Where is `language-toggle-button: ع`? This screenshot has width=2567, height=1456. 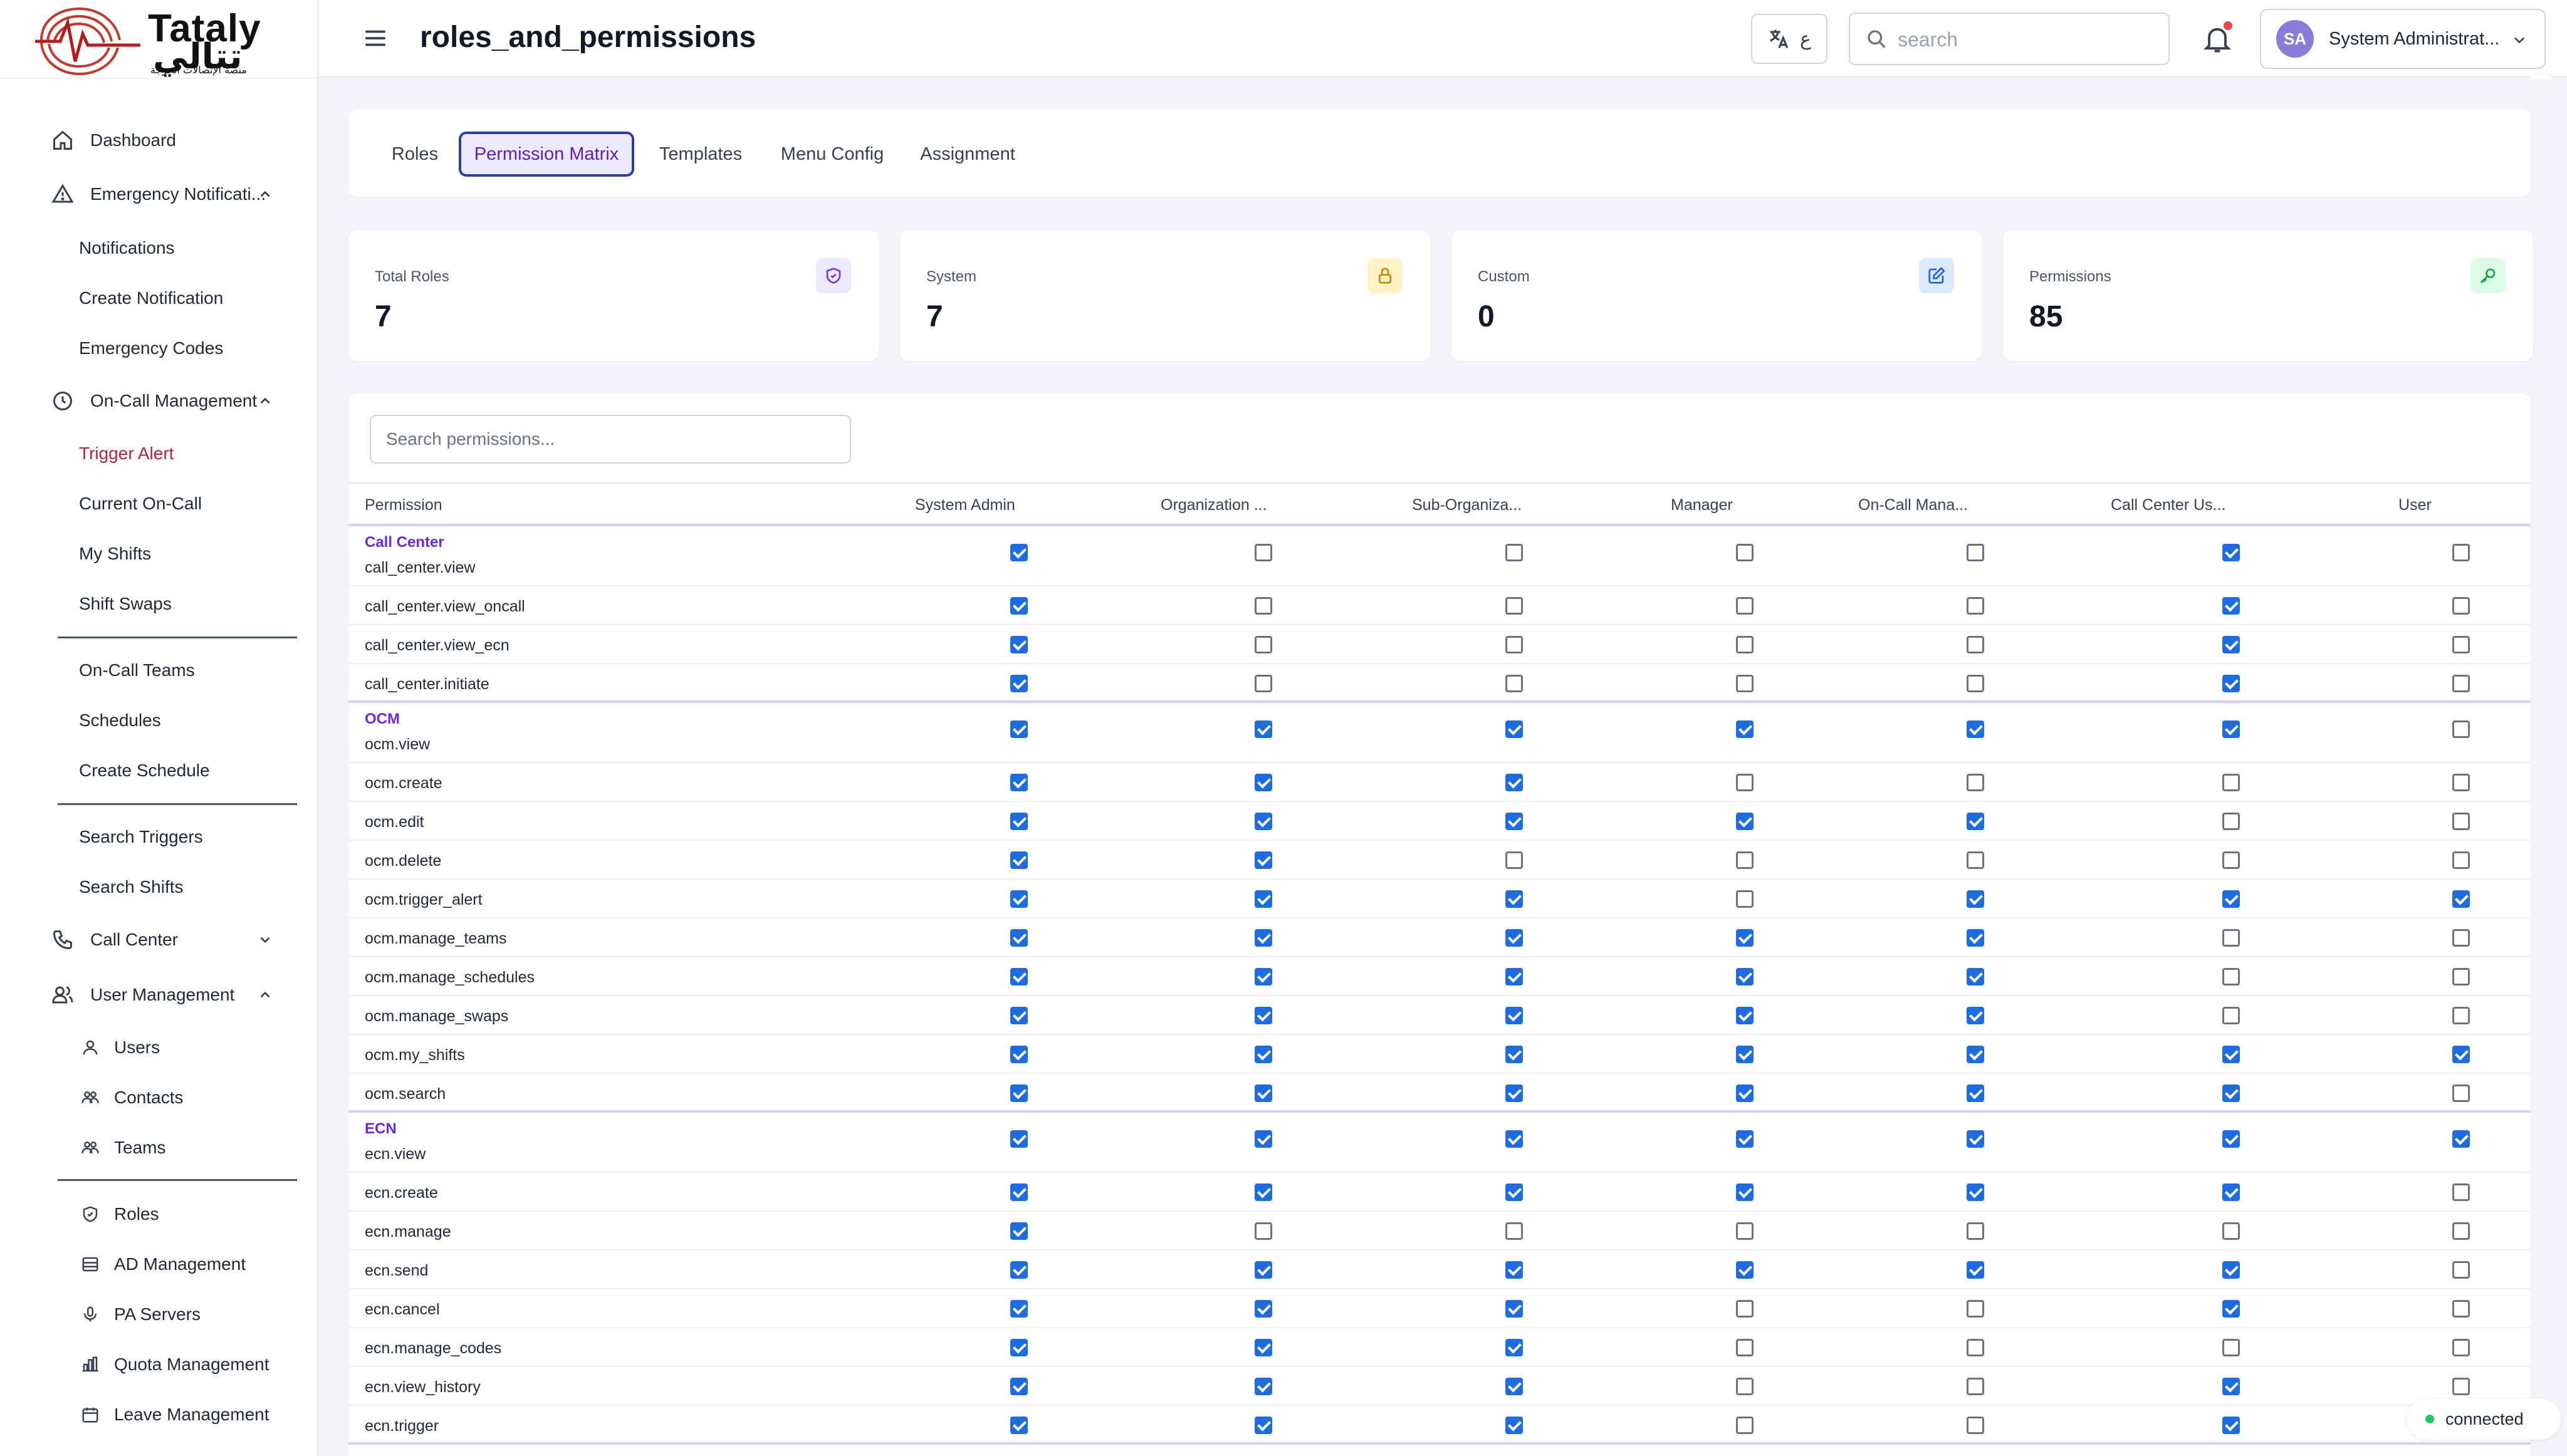 language-toggle-button: ع is located at coordinates (1789, 39).